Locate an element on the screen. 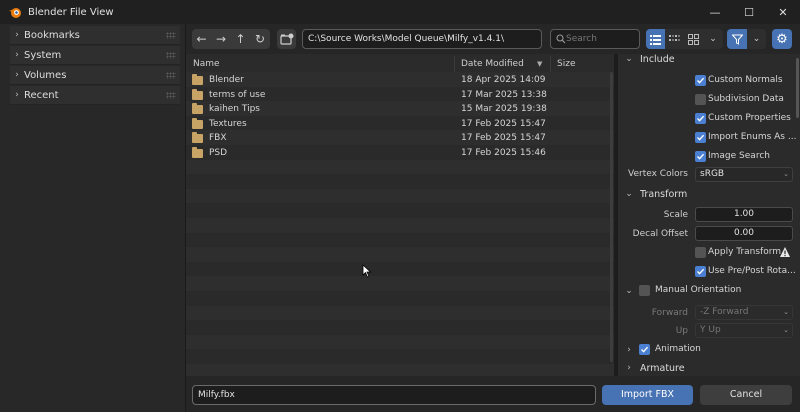 This screenshot has width=800, height=412. sidebar-panel-bookmarks: › Bookmarks is located at coordinates (95, 35).